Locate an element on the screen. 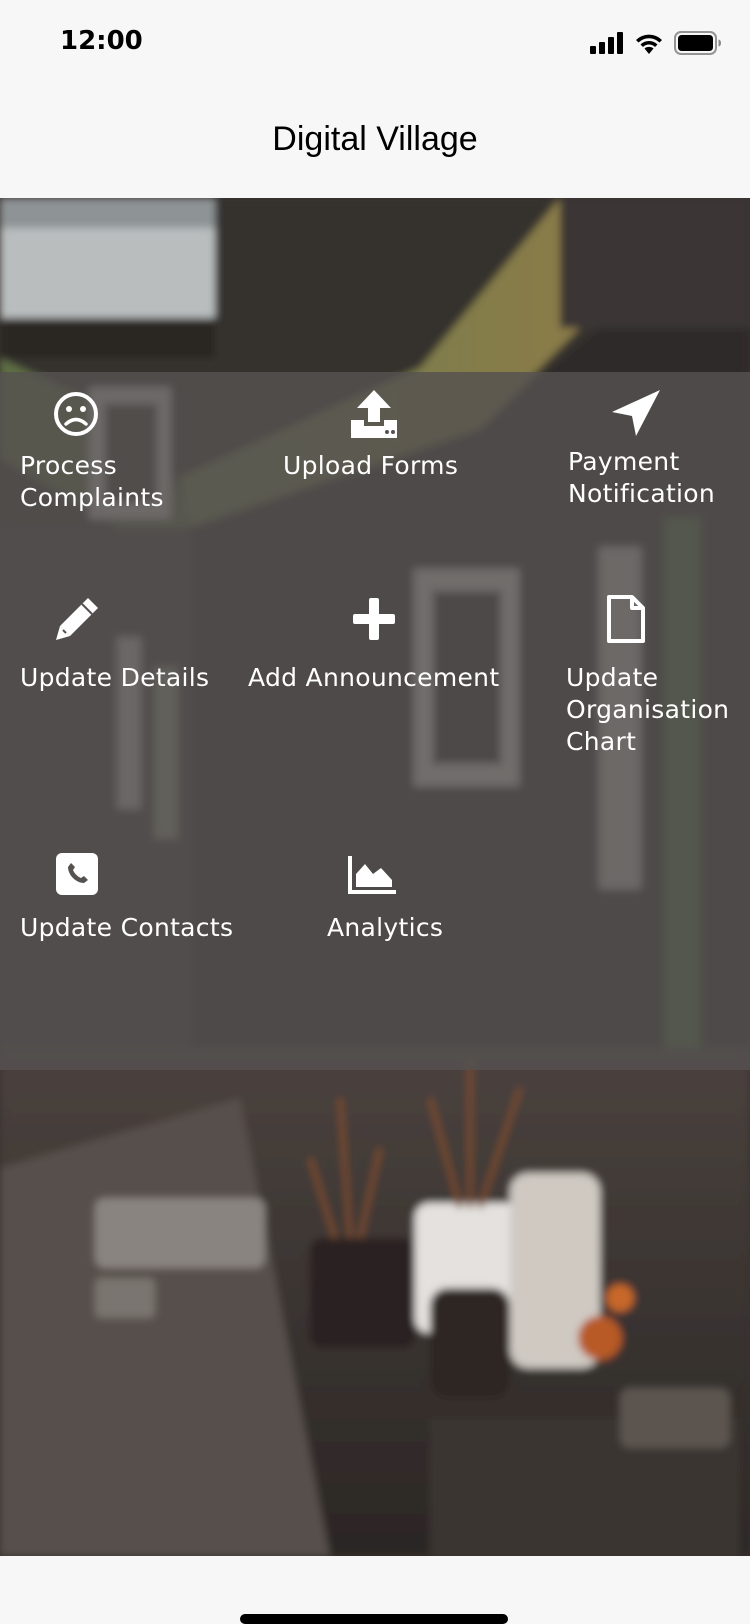 Image resolution: width=750 pixels, height=1624 pixels. update-organisation-chart-button: Update Organisation Chart is located at coordinates (630, 682).